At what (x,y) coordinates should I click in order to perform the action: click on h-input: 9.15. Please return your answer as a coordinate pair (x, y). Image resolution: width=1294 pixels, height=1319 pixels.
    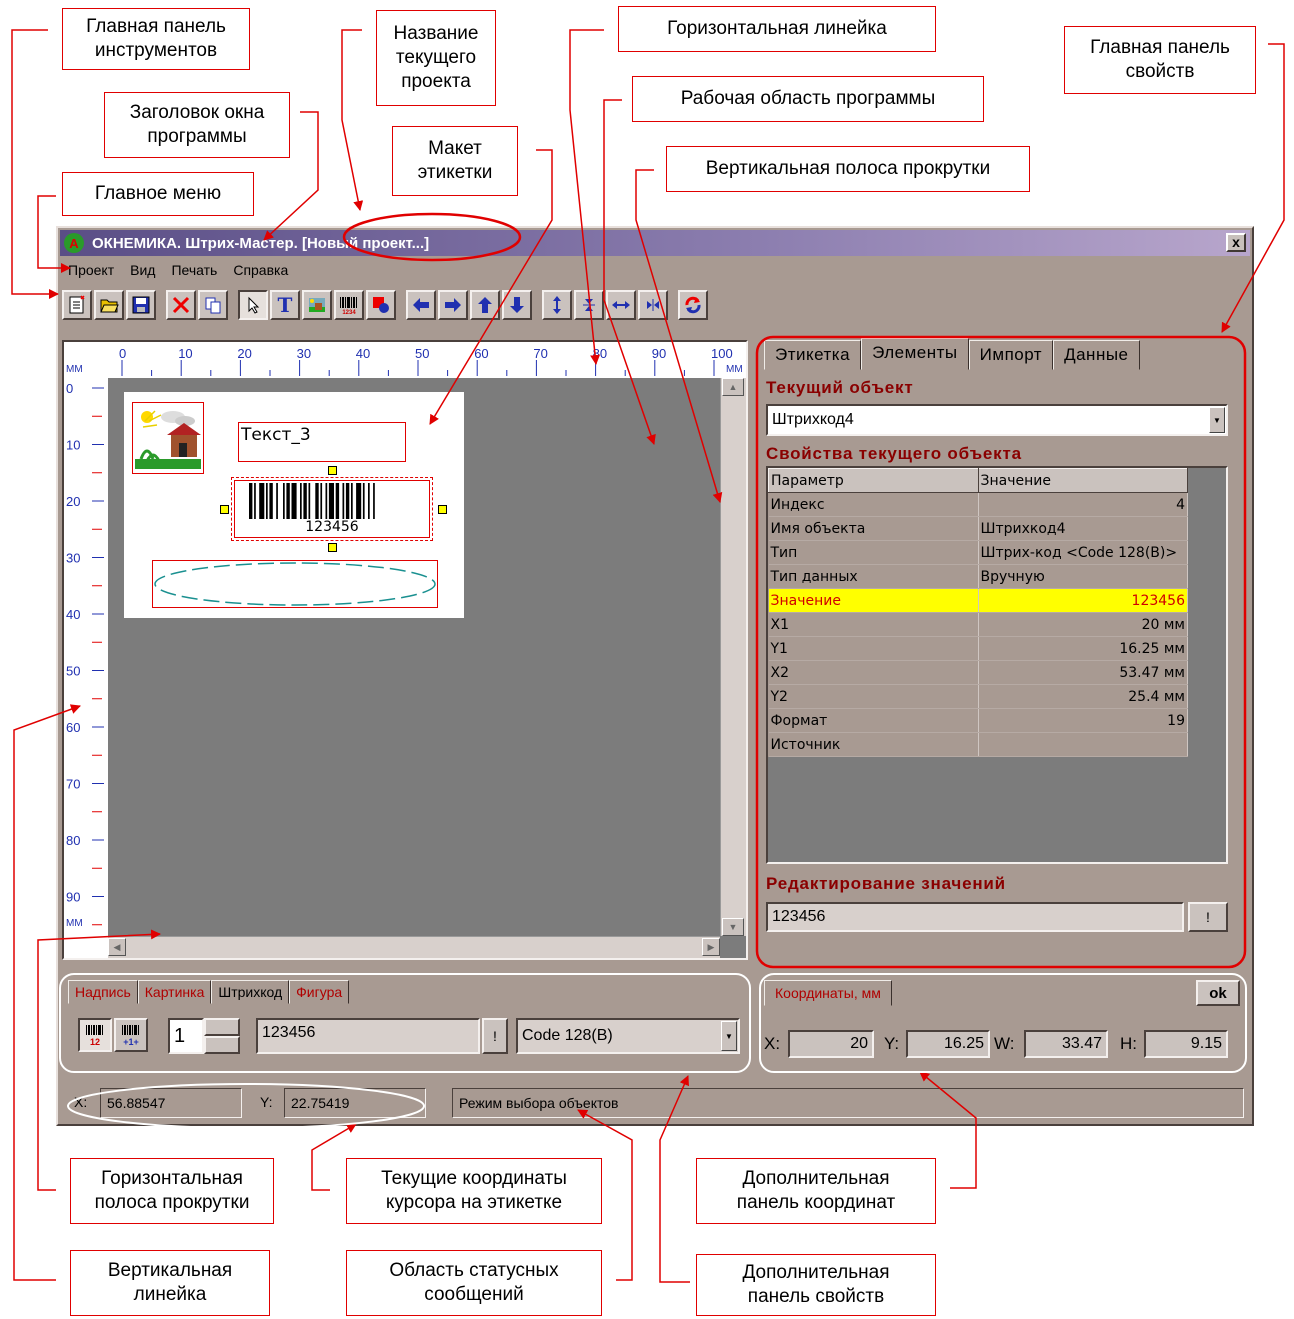
    Looking at the image, I should click on (1186, 1044).